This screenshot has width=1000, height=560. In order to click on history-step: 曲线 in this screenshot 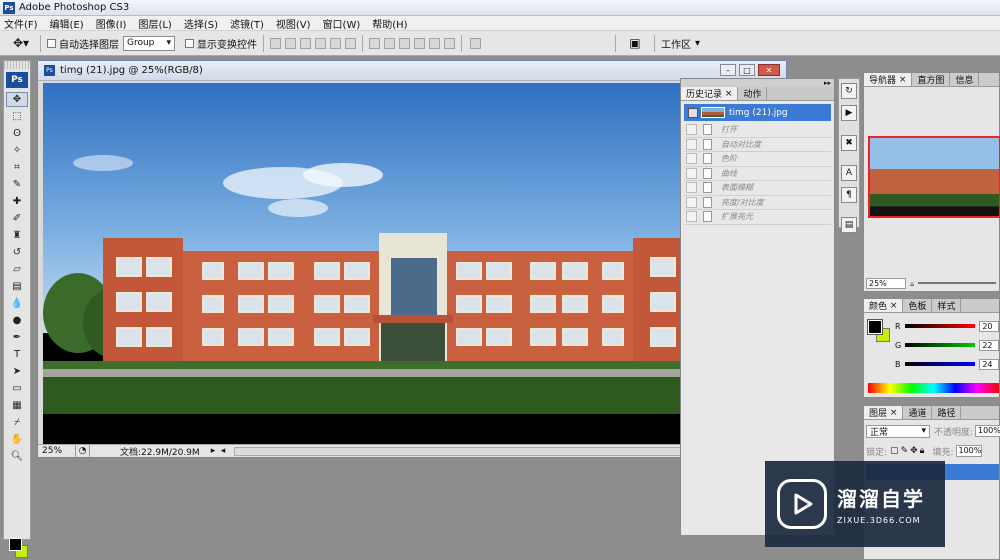, I will do `click(757, 174)`.